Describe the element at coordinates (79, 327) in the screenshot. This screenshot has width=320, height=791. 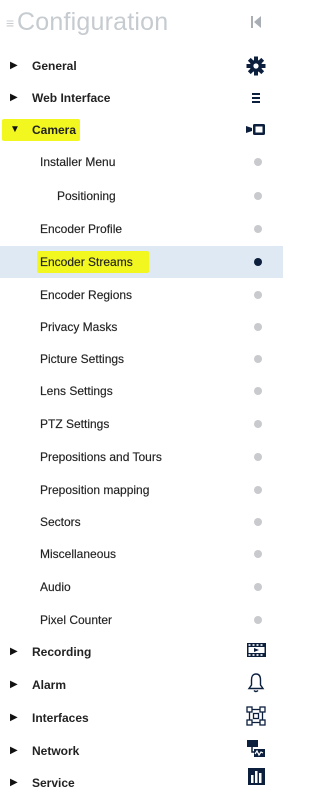
I see `submenu-item-label: Privacy Masks` at that location.